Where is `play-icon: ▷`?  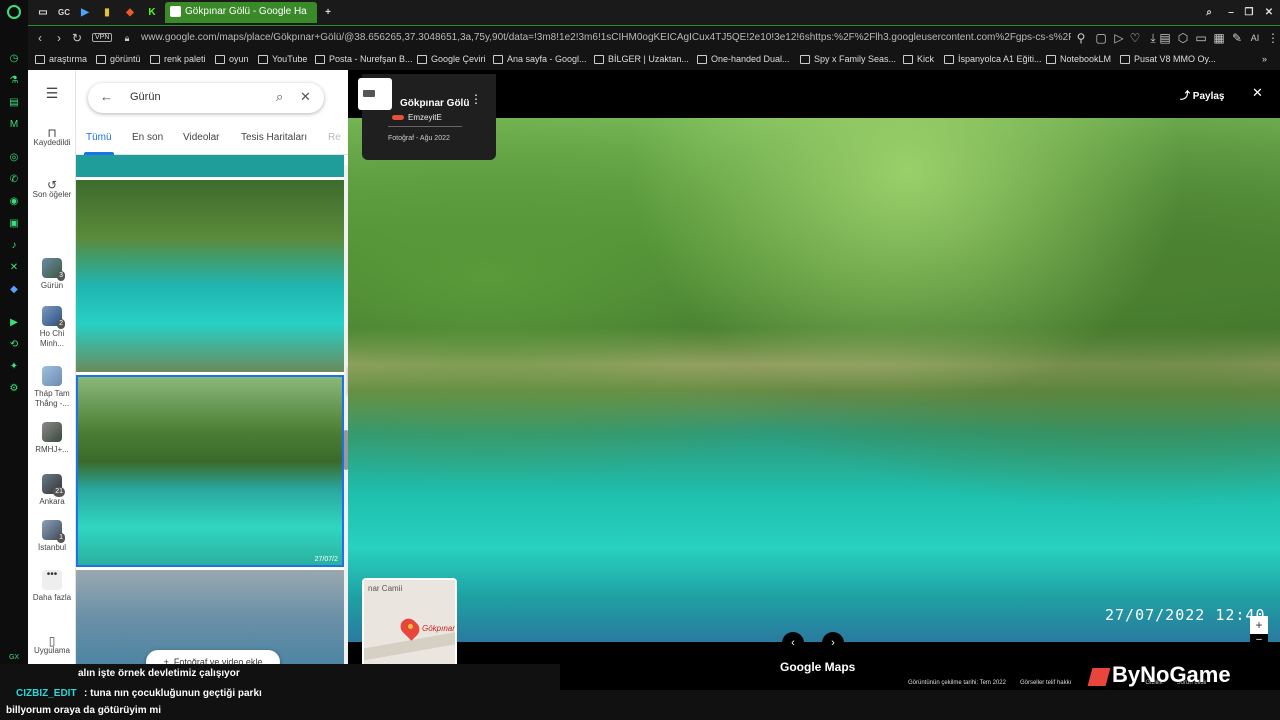
play-icon: ▷ is located at coordinates (1119, 38).